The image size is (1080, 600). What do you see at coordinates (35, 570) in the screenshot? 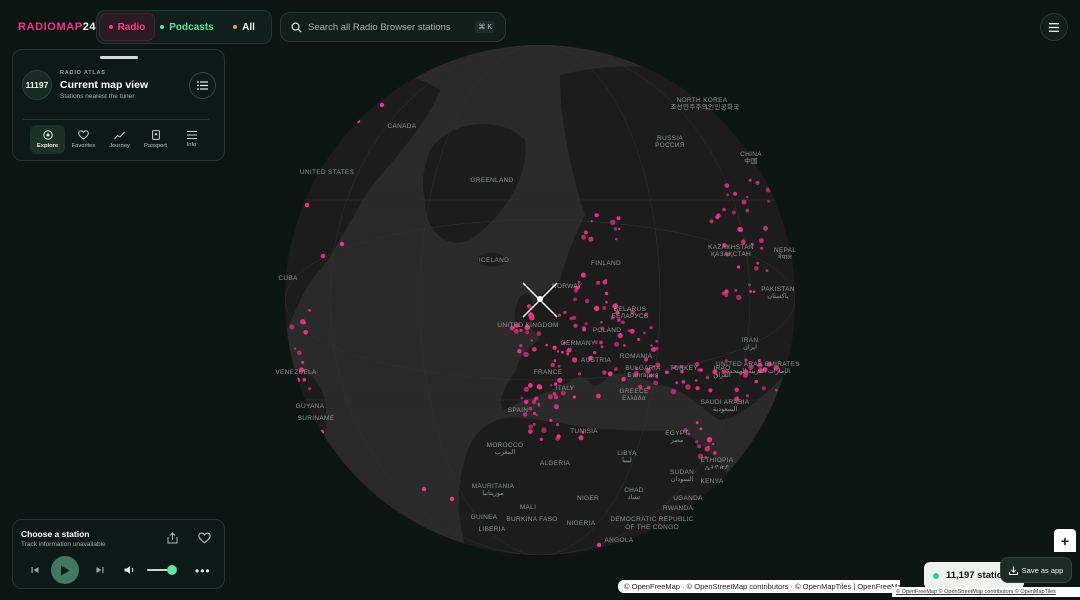
I see `previous-button` at bounding box center [35, 570].